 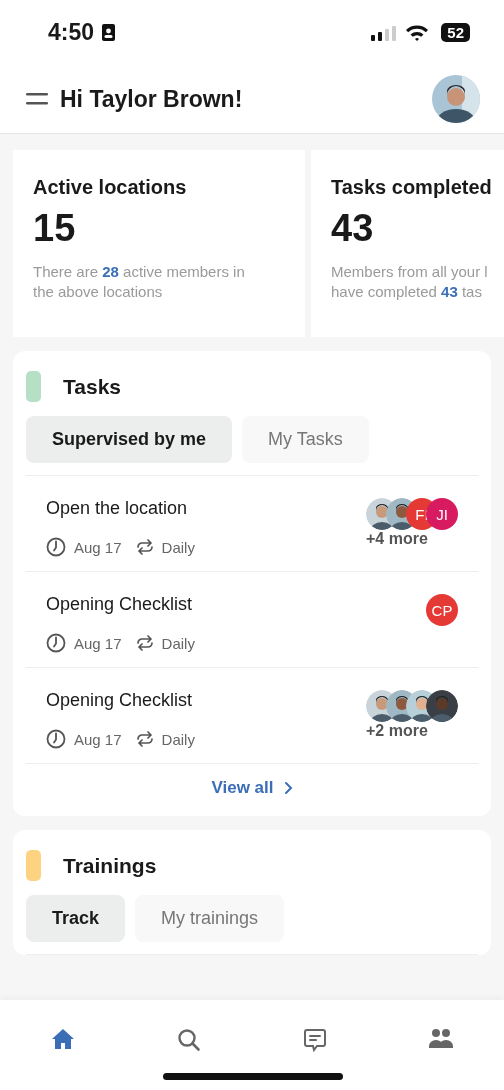 I want to click on section-title: Trainings, so click(x=110, y=865).